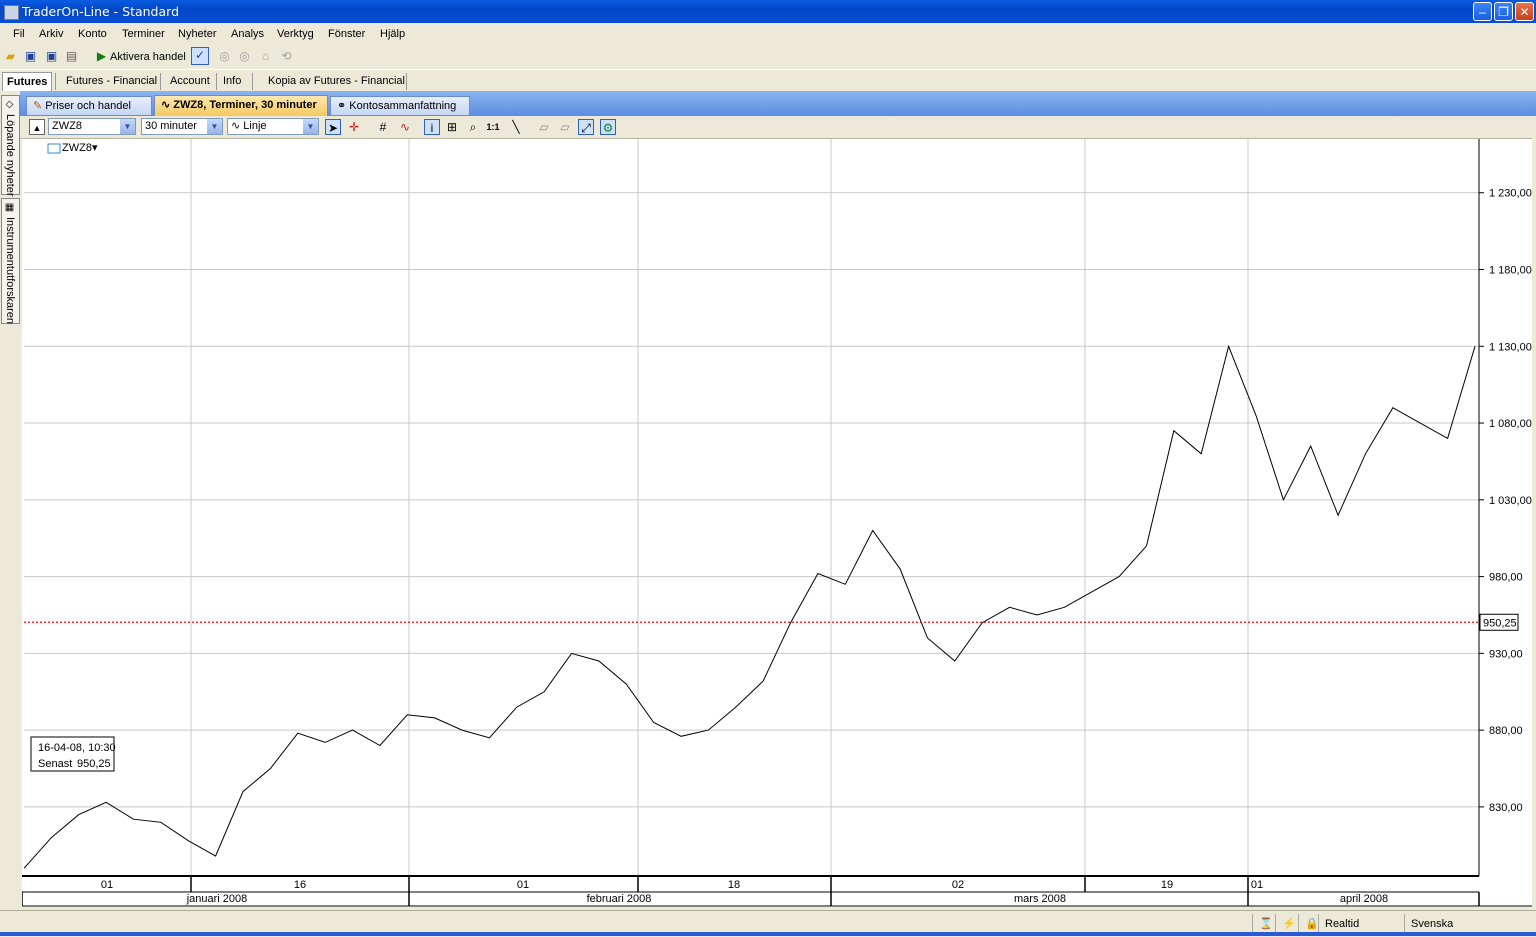  What do you see at coordinates (111, 81) in the screenshot?
I see `tab-futures-financial: Futures - Financial` at bounding box center [111, 81].